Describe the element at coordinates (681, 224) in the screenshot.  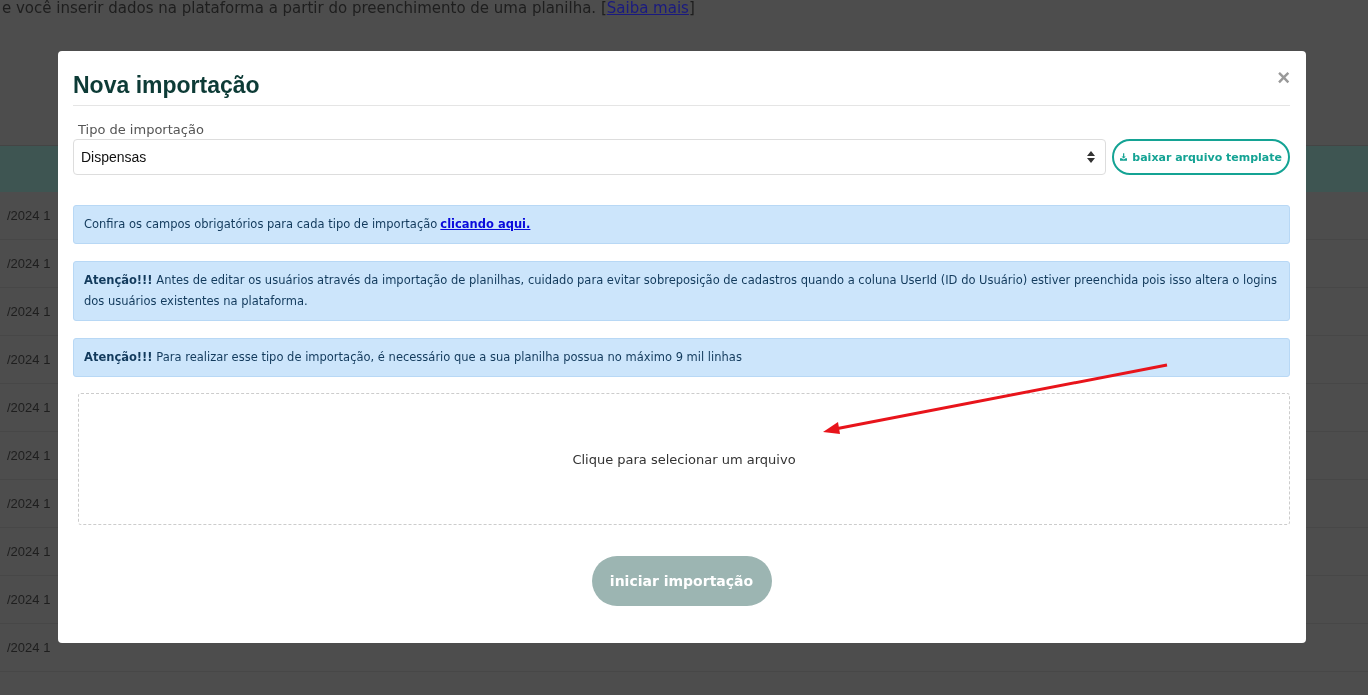
I see `info-alert: Confira os campos obrigatórios para cada tipo de importação clicando aqui.` at that location.